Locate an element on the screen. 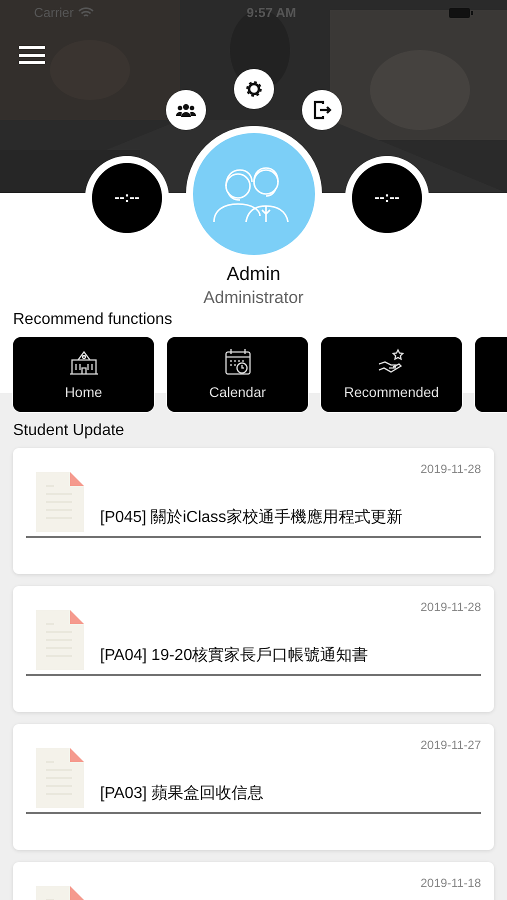 The width and height of the screenshot is (507, 900). news-card: 2019-11-27 [PA03] 蘋果盒回收信息 is located at coordinates (253, 787).